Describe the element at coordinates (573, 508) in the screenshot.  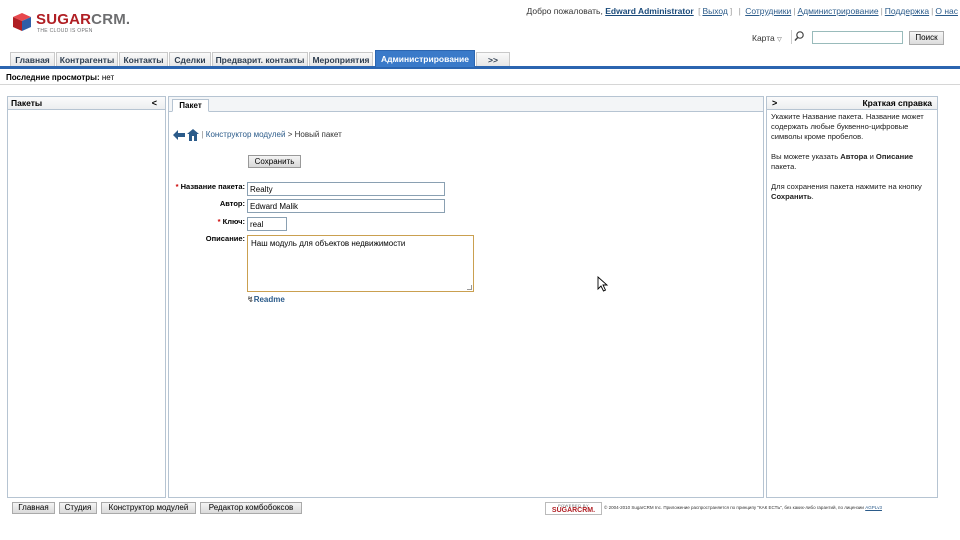
I see `powered-by-logo: POWERED BY SUGARCRM.` at that location.